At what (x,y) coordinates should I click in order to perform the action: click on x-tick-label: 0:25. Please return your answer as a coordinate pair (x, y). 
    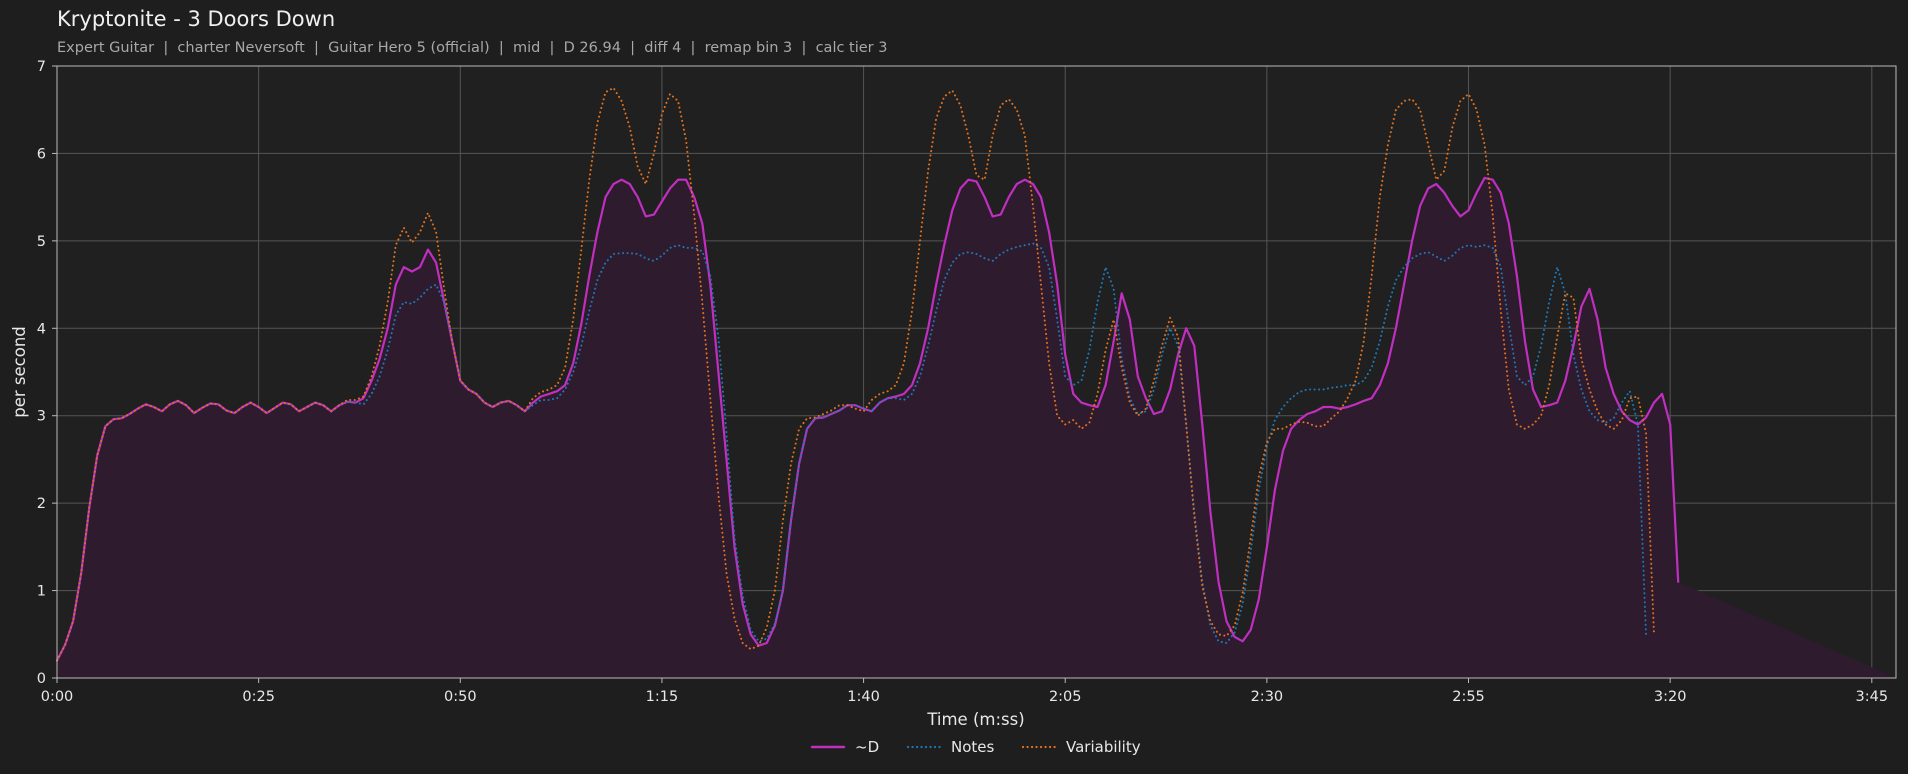
    Looking at the image, I should click on (258, 697).